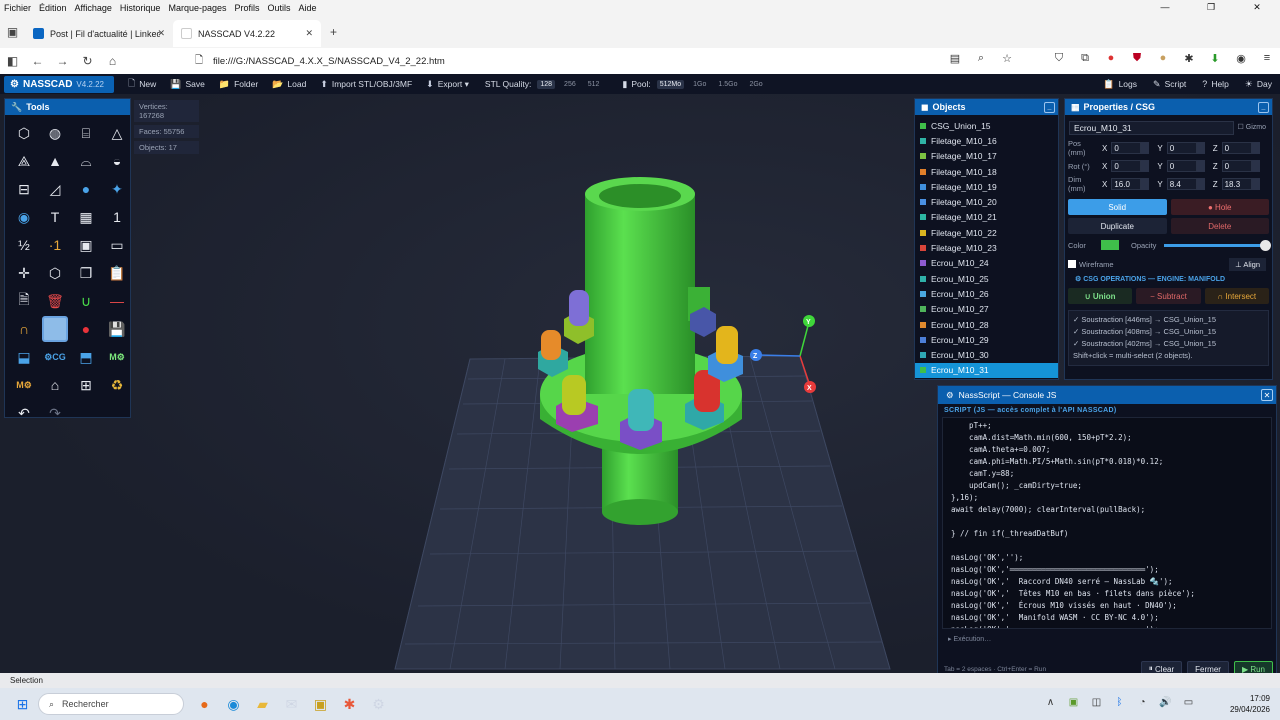 This screenshot has width=1280, height=720. What do you see at coordinates (986, 324) in the screenshot?
I see `object-list-item: Ecrou_M10_28` at bounding box center [986, 324].